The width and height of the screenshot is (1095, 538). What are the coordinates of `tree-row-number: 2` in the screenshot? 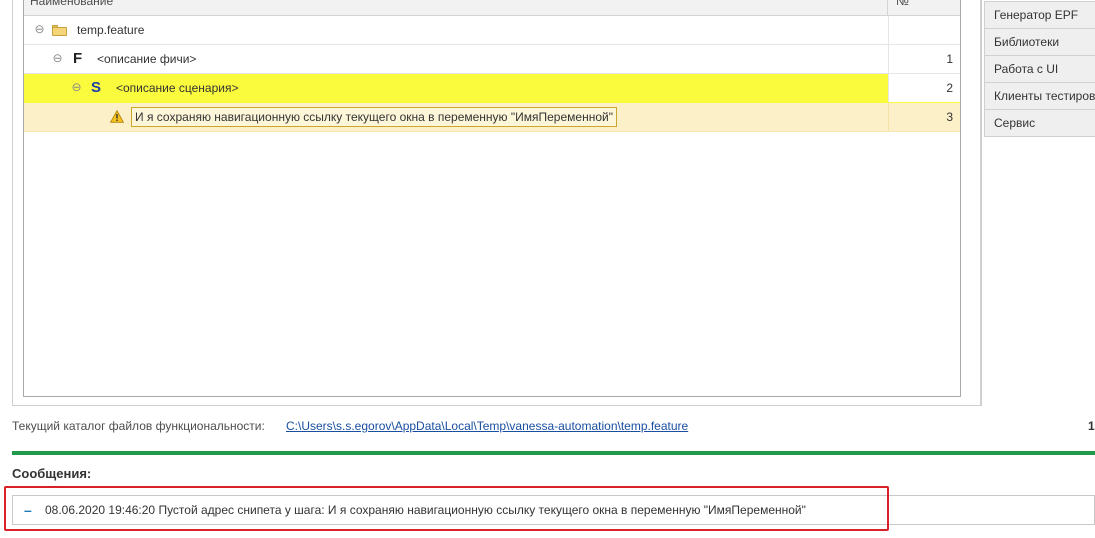 It's located at (924, 88).